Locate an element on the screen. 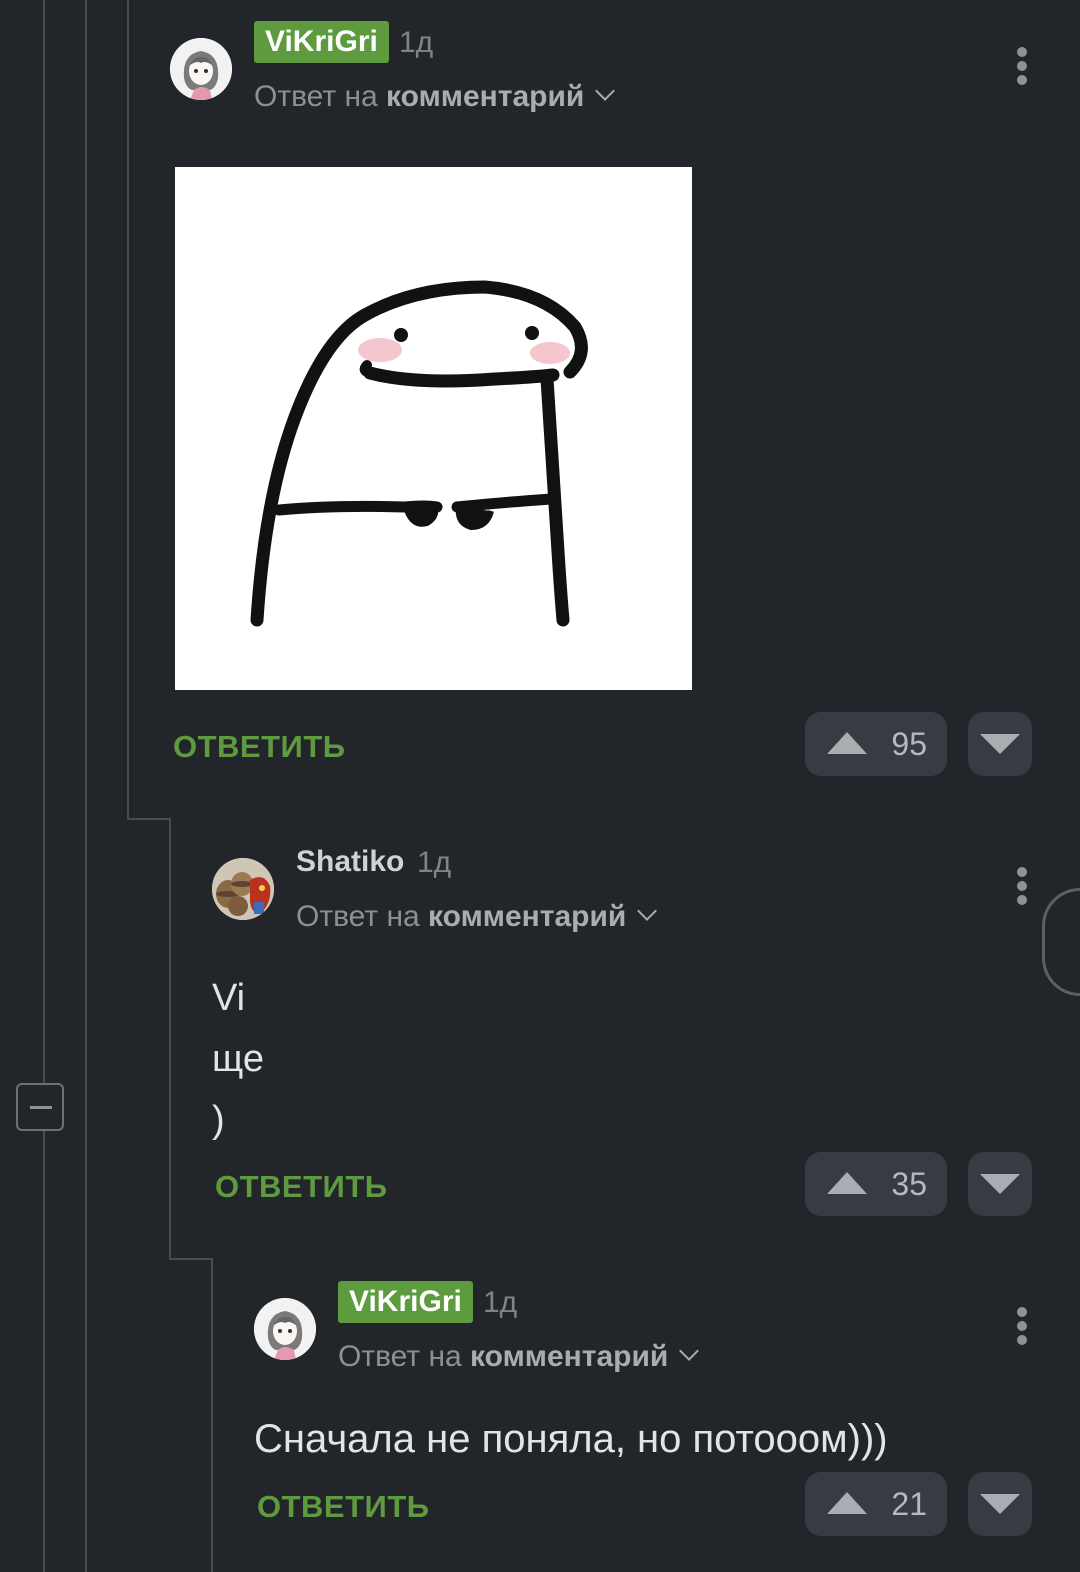 This screenshot has width=1080, height=1572. comment-text: Vi ще ) is located at coordinates (238, 1059).